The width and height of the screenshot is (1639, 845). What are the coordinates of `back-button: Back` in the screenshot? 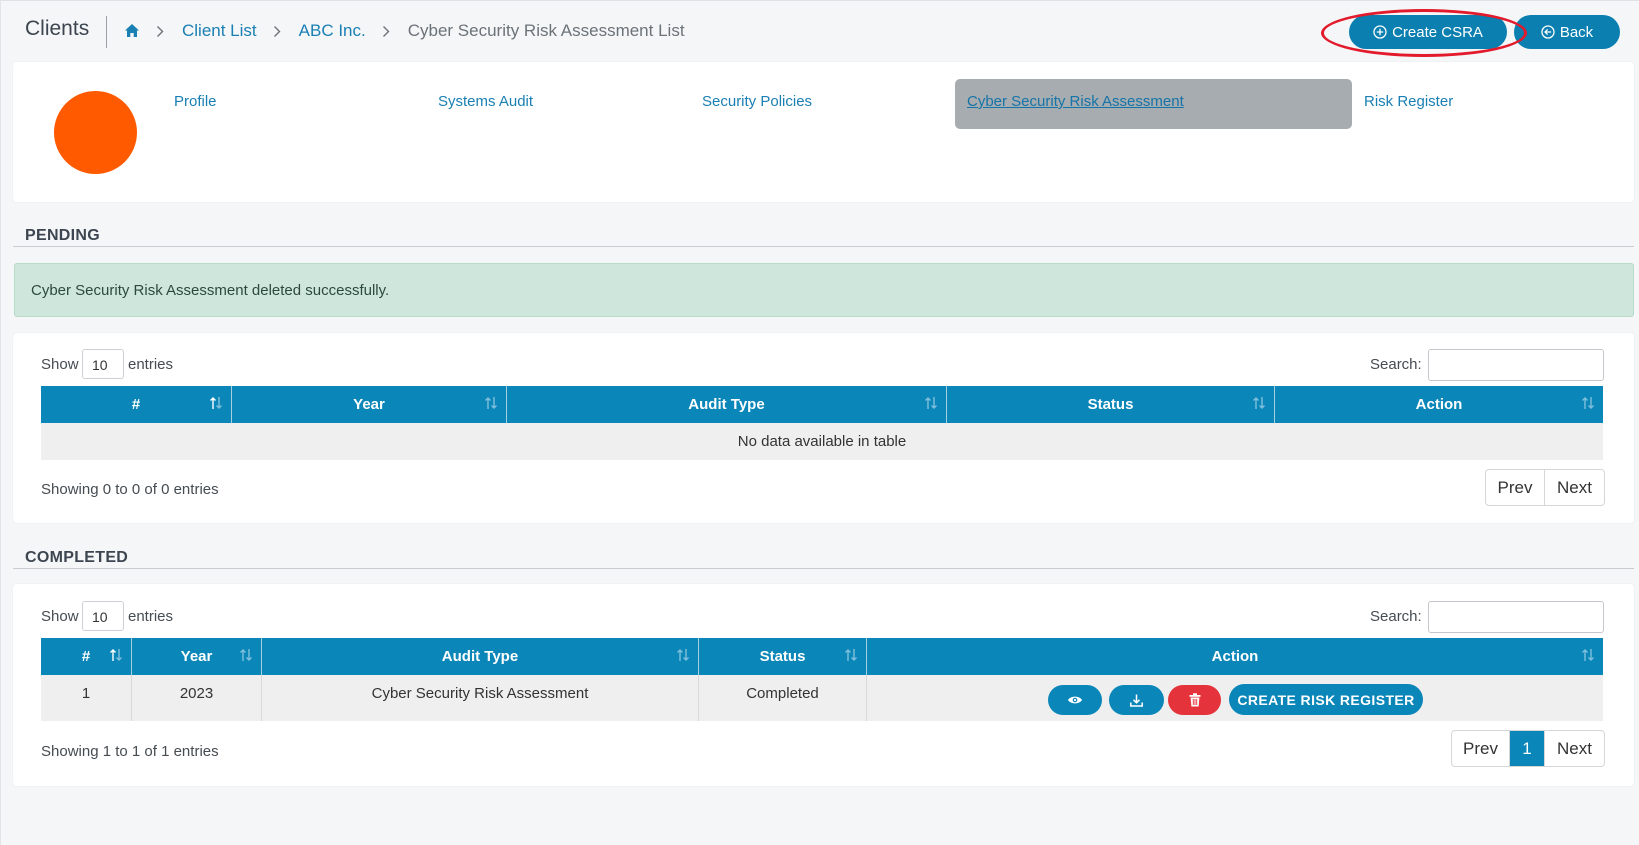 It's located at (1567, 32).